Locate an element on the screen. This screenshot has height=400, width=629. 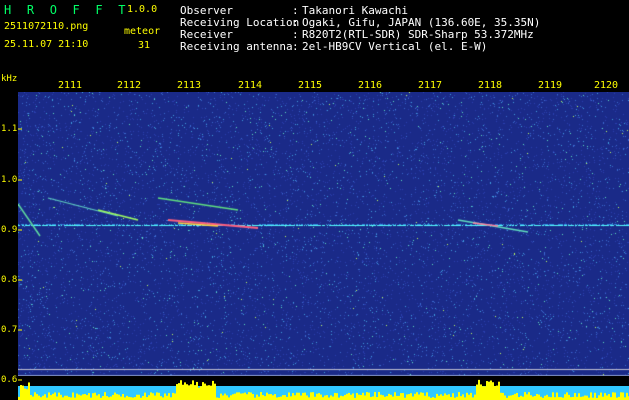
y-tick-label: 1.1 is located at coordinates (9, 129).